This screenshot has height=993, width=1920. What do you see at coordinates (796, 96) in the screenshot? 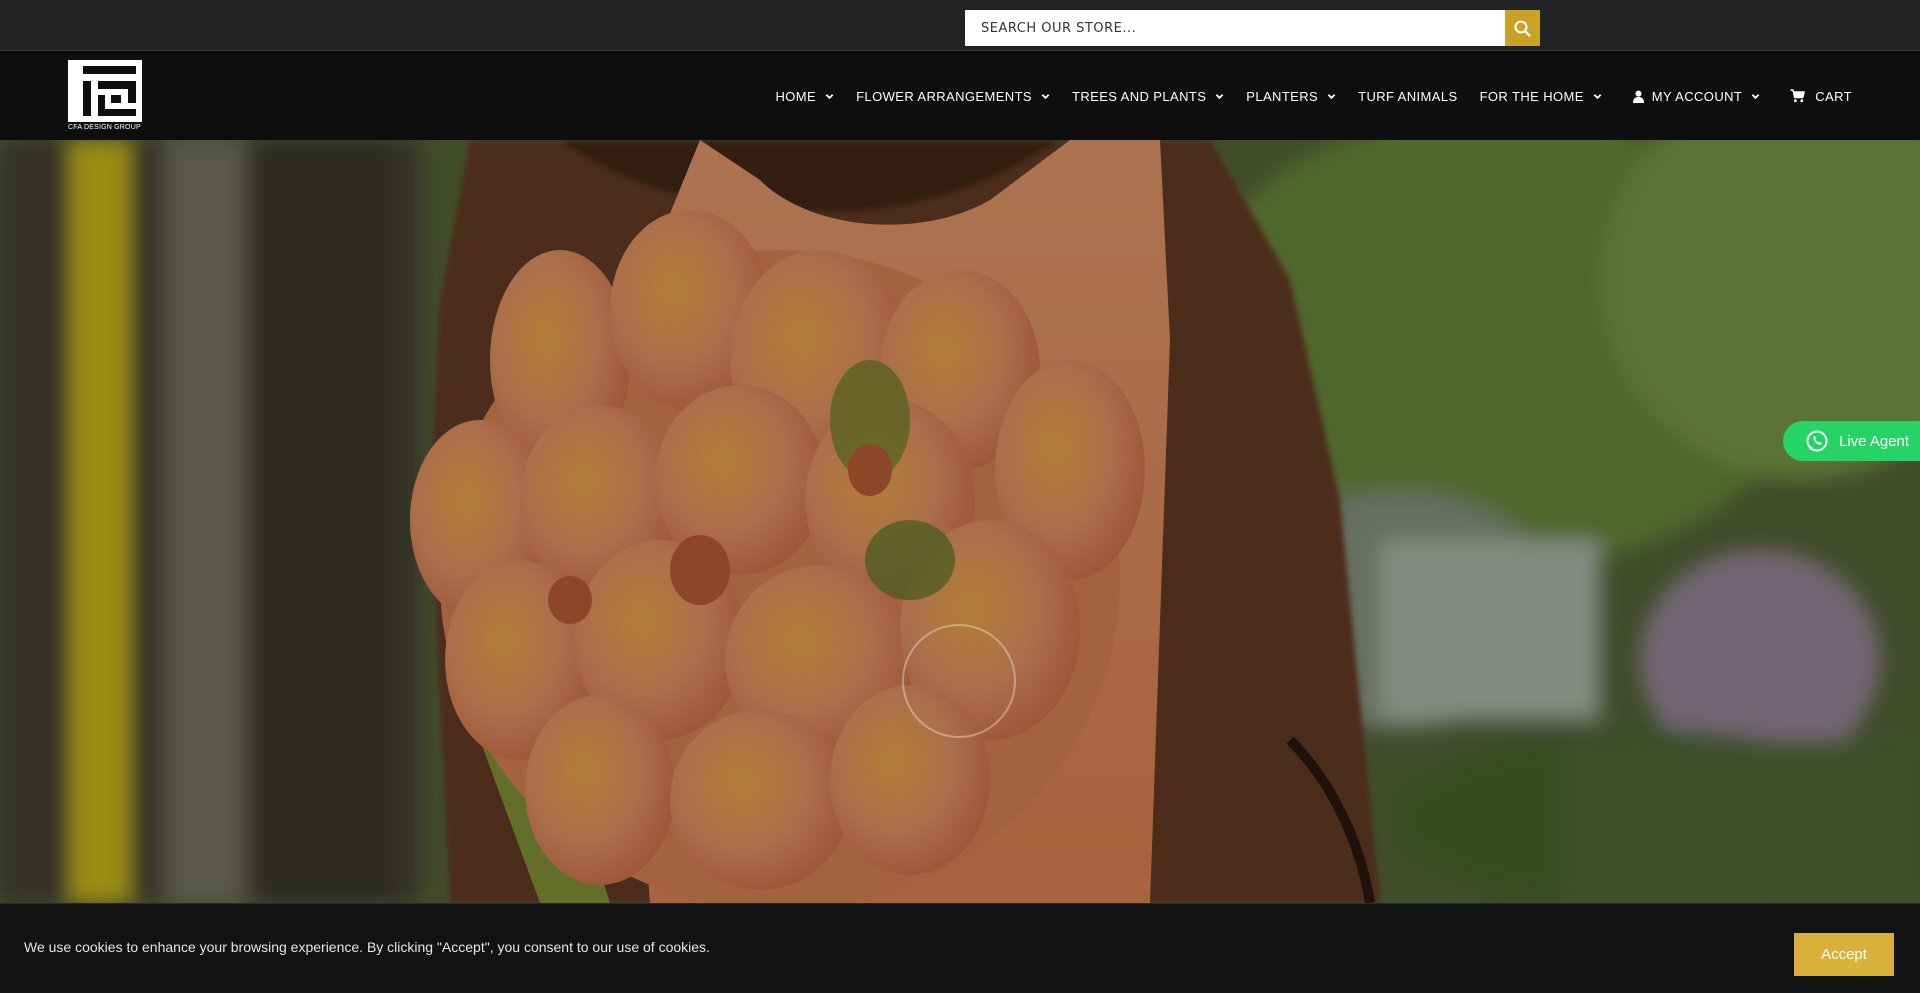
I see `nav-label: HOME` at bounding box center [796, 96].